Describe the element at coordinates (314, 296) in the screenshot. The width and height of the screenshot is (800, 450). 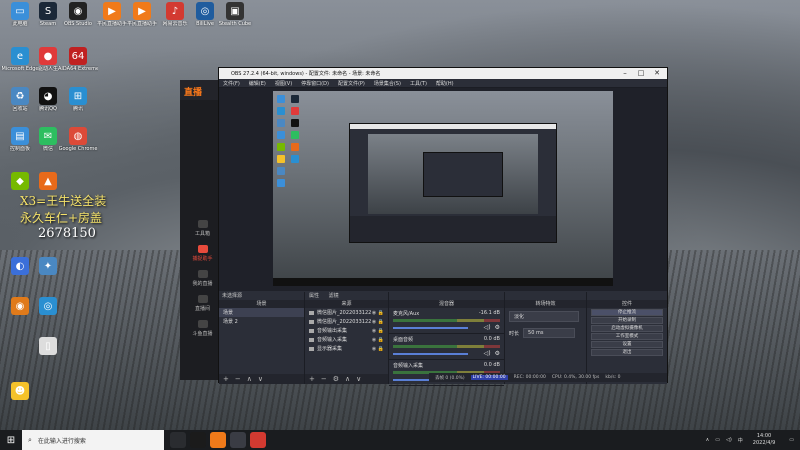
I see `properties-button: 属性` at that location.